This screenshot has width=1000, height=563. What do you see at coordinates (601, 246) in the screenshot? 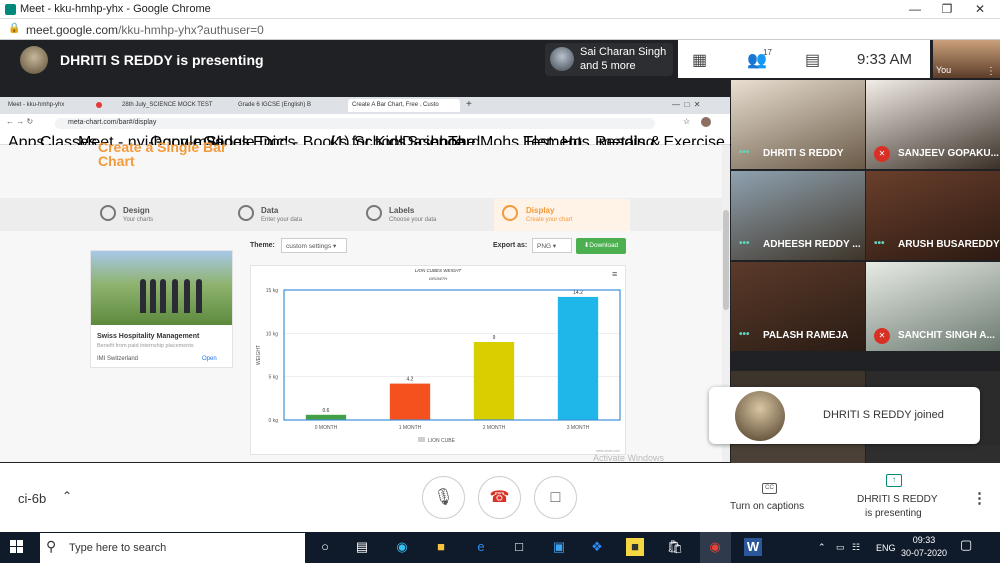
I see `download-button: ⬇Download` at bounding box center [601, 246].